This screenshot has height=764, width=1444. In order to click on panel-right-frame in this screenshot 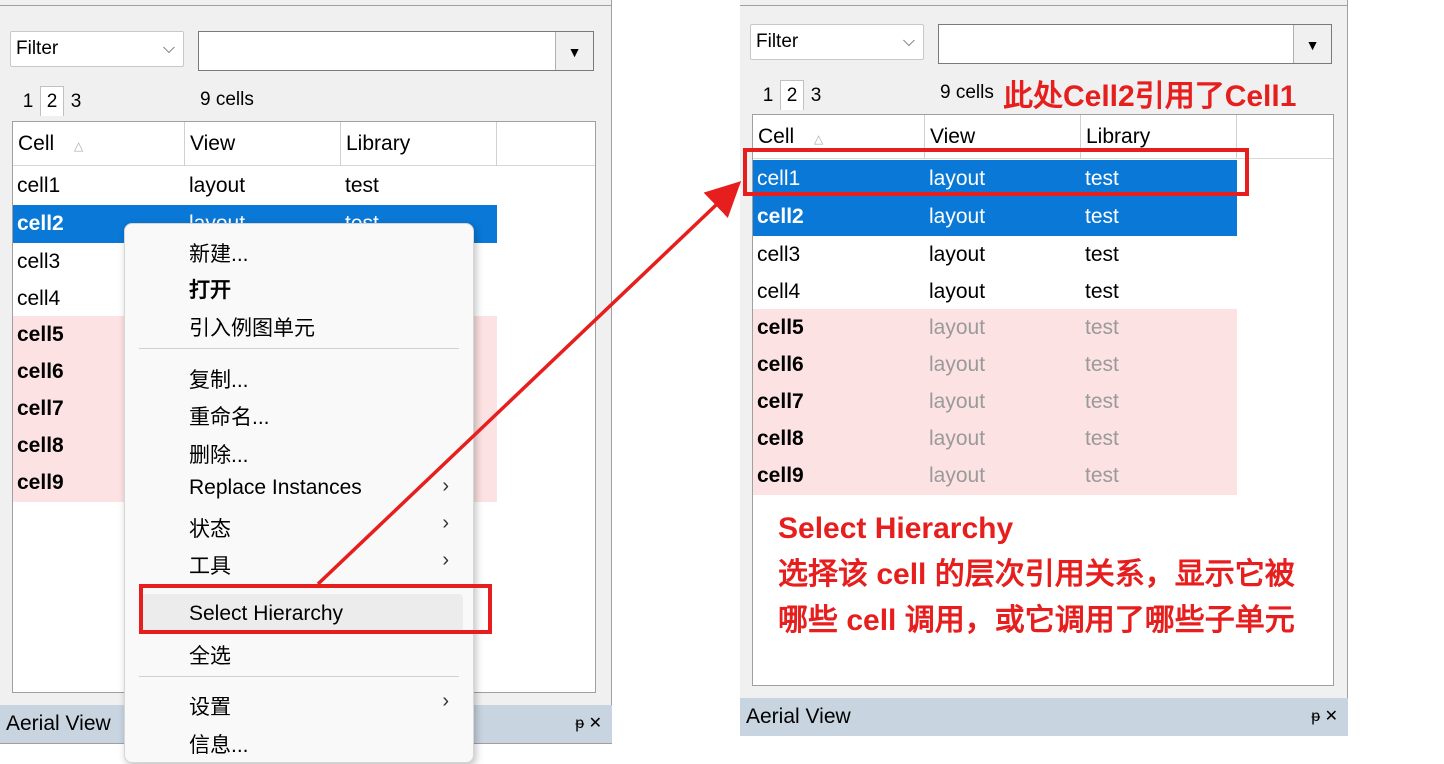, I will do `click(611, 382)`.